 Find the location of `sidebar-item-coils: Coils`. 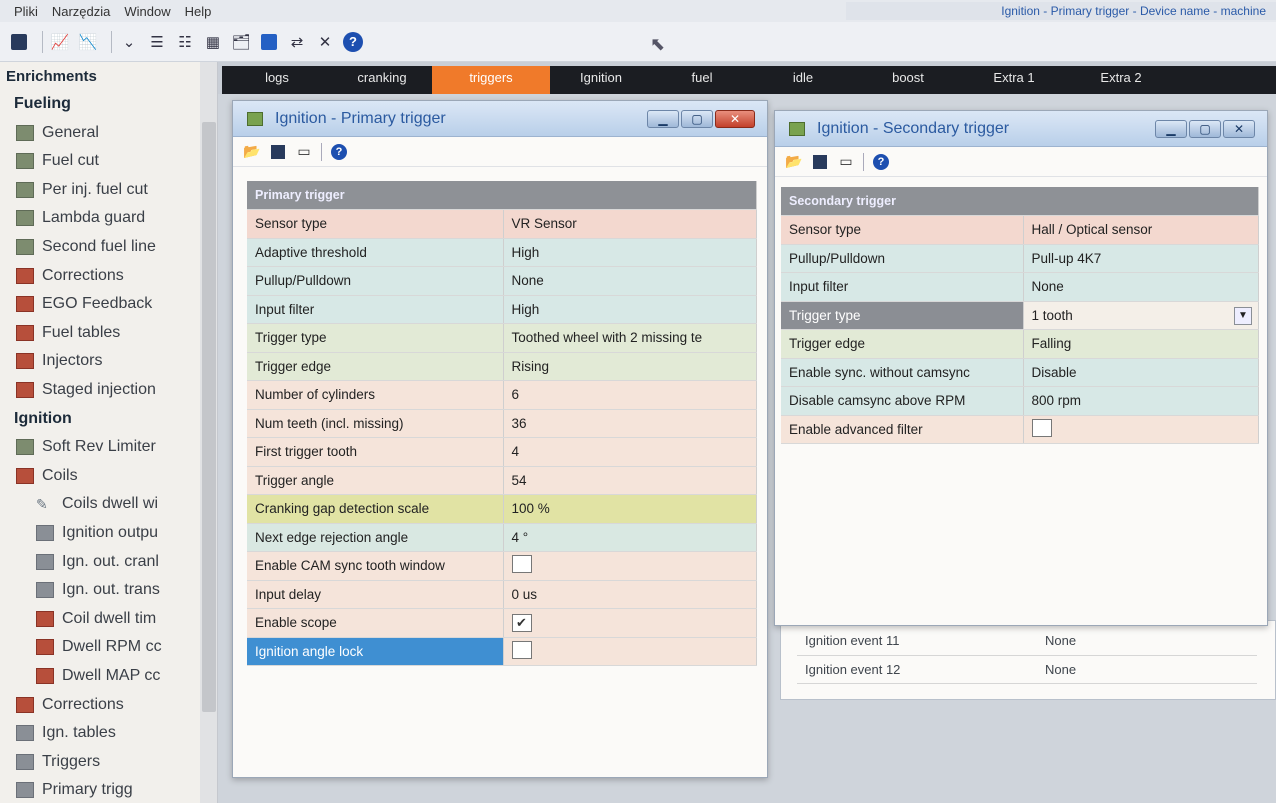

sidebar-item-coils: Coils is located at coordinates (47, 476).